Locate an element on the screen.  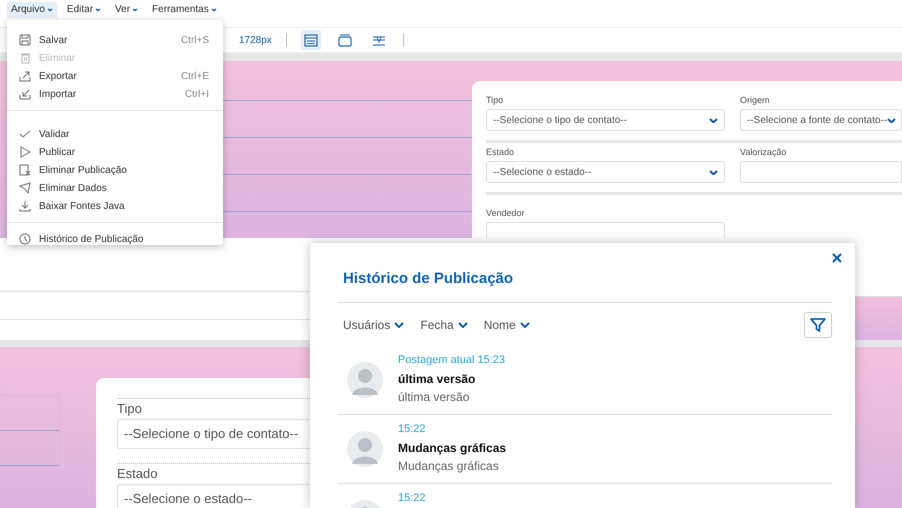
layout-icon is located at coordinates (311, 40).